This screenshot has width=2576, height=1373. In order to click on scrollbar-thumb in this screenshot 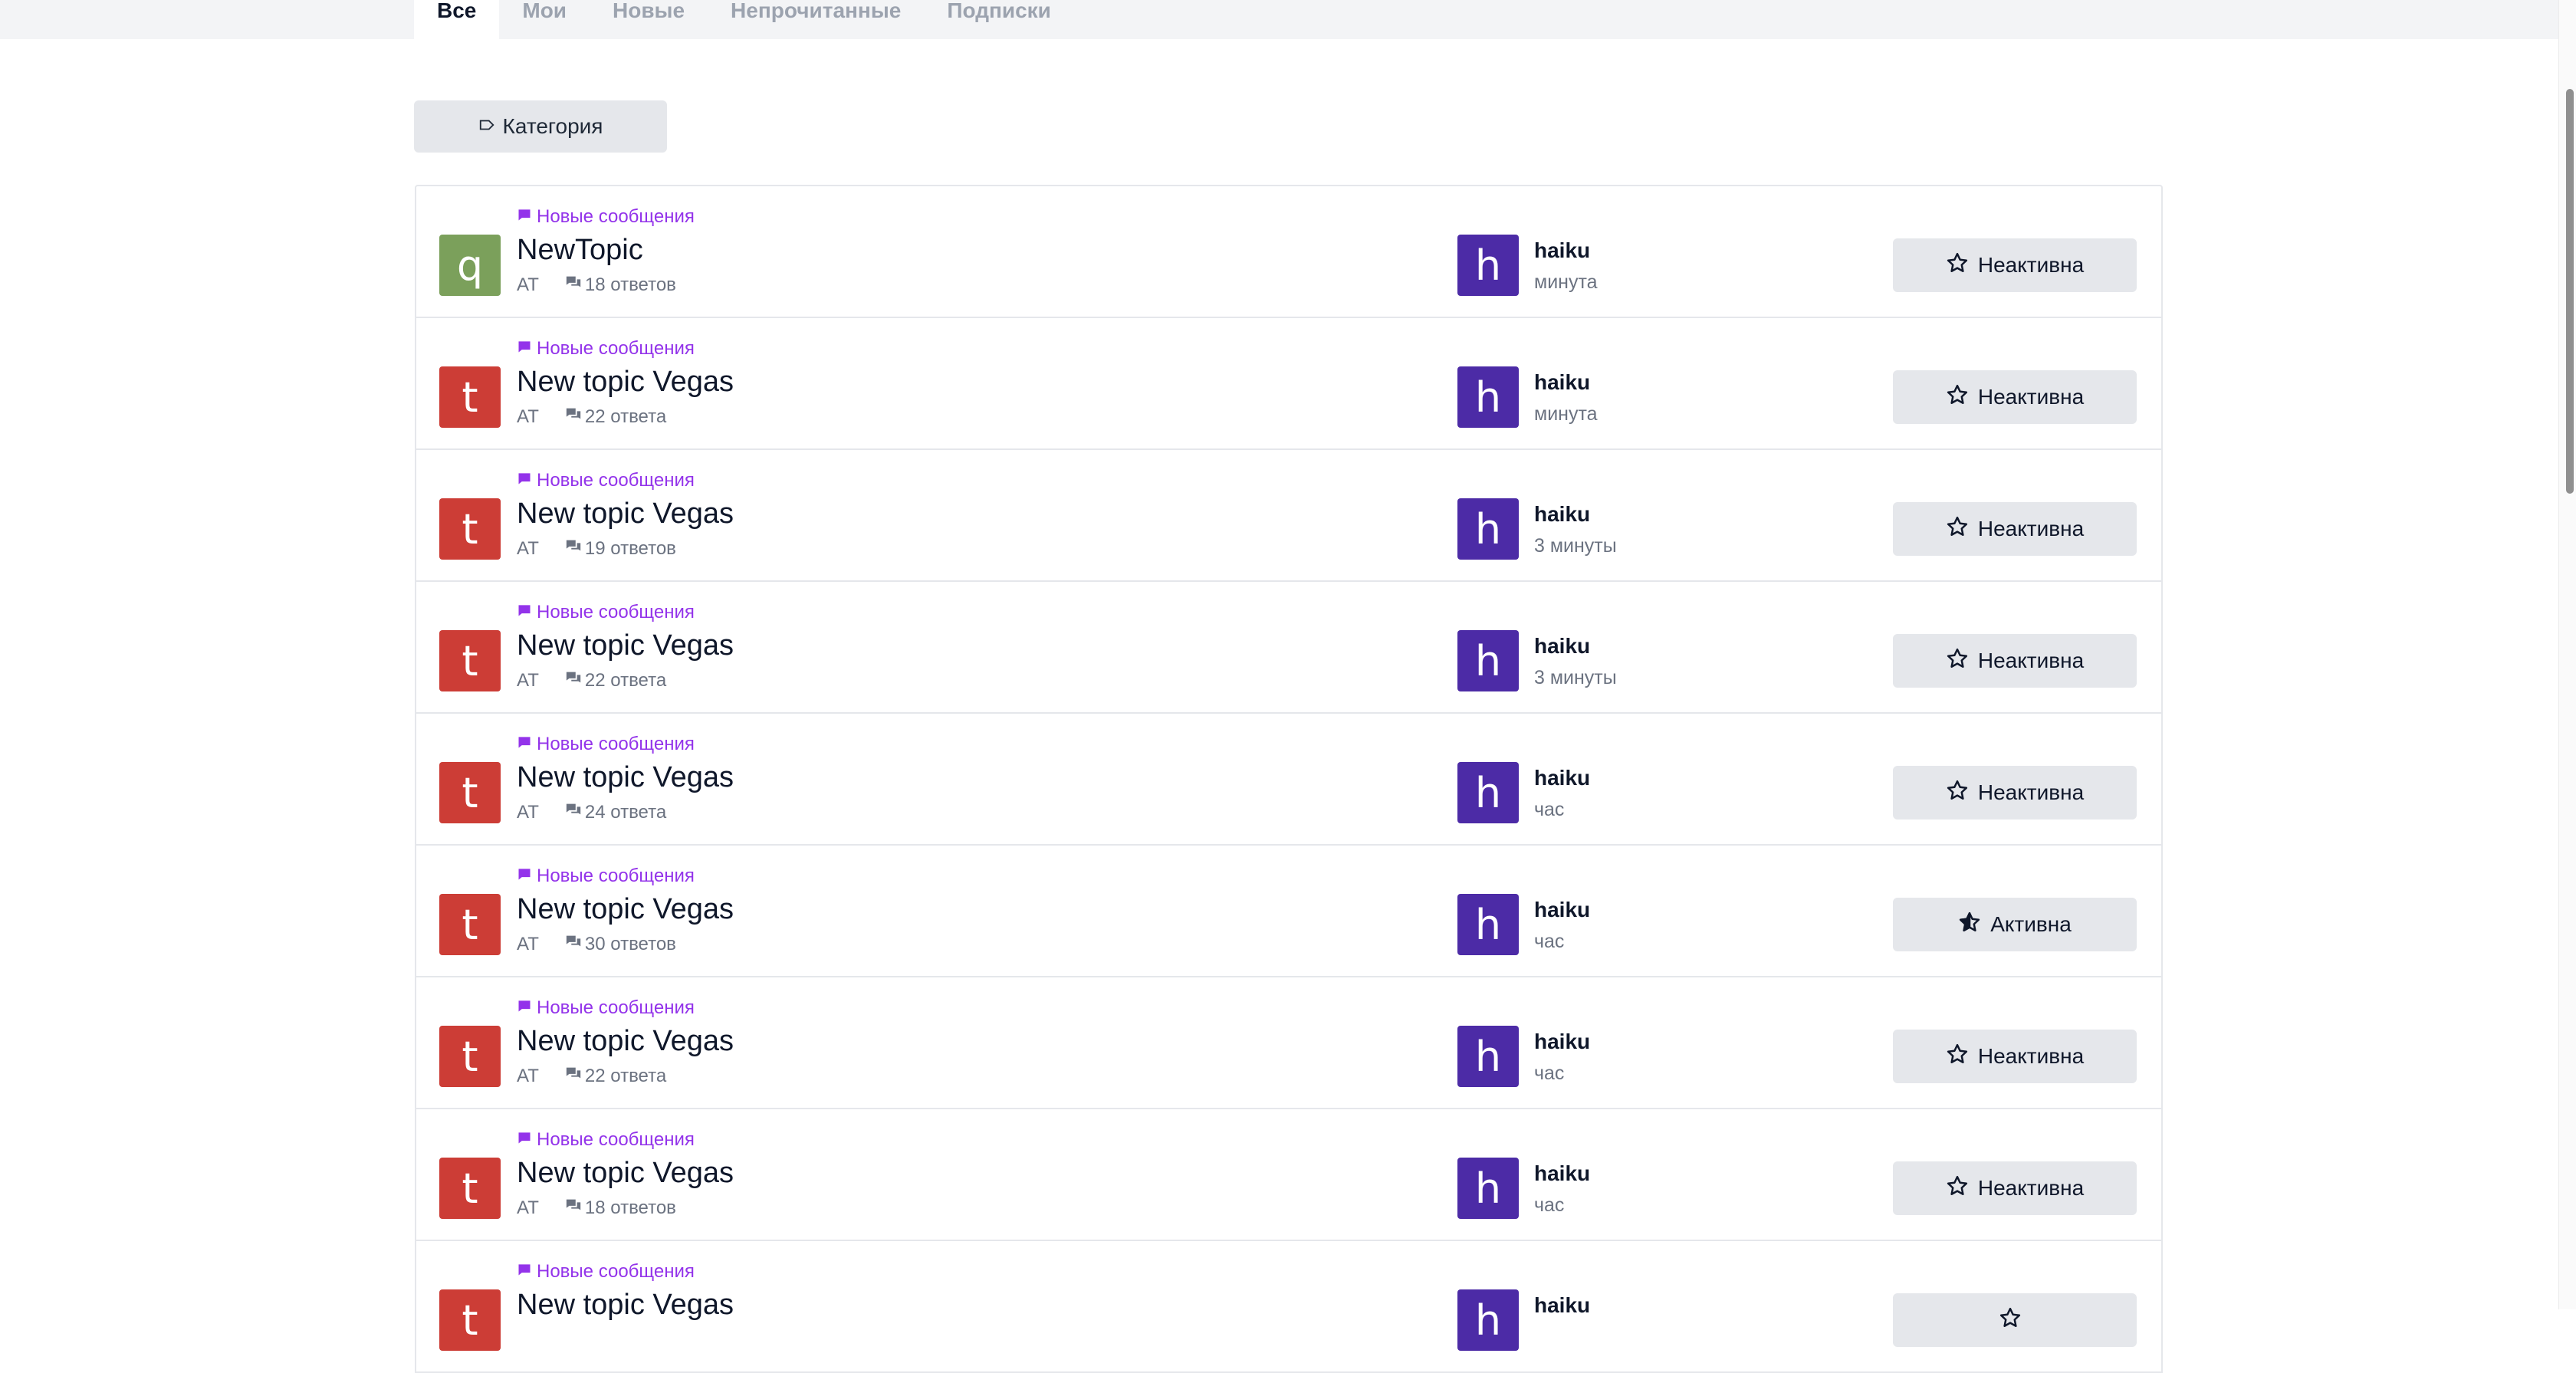, I will do `click(2570, 291)`.